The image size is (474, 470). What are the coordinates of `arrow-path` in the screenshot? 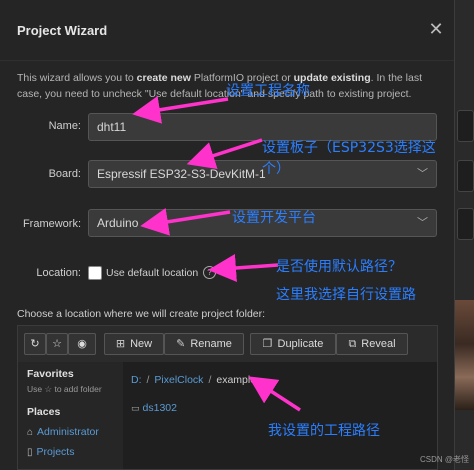 It's located at (274, 394).